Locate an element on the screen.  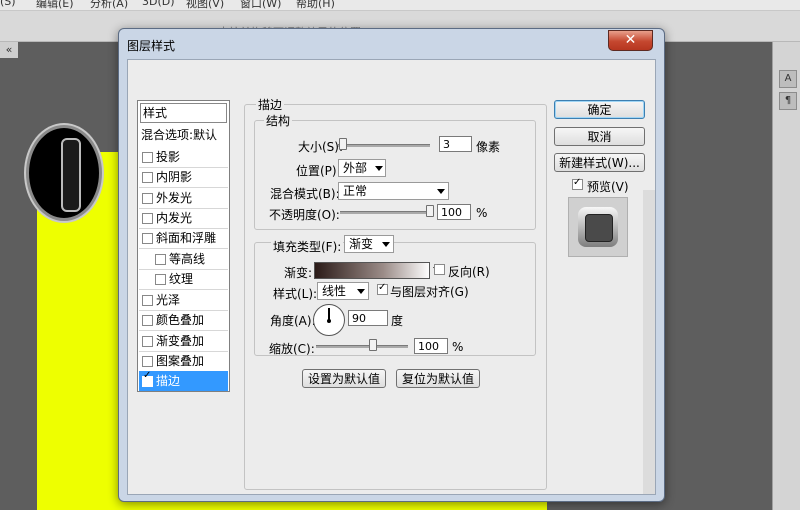
style-item-12: ✓ 描边 is located at coordinates (183, 381).